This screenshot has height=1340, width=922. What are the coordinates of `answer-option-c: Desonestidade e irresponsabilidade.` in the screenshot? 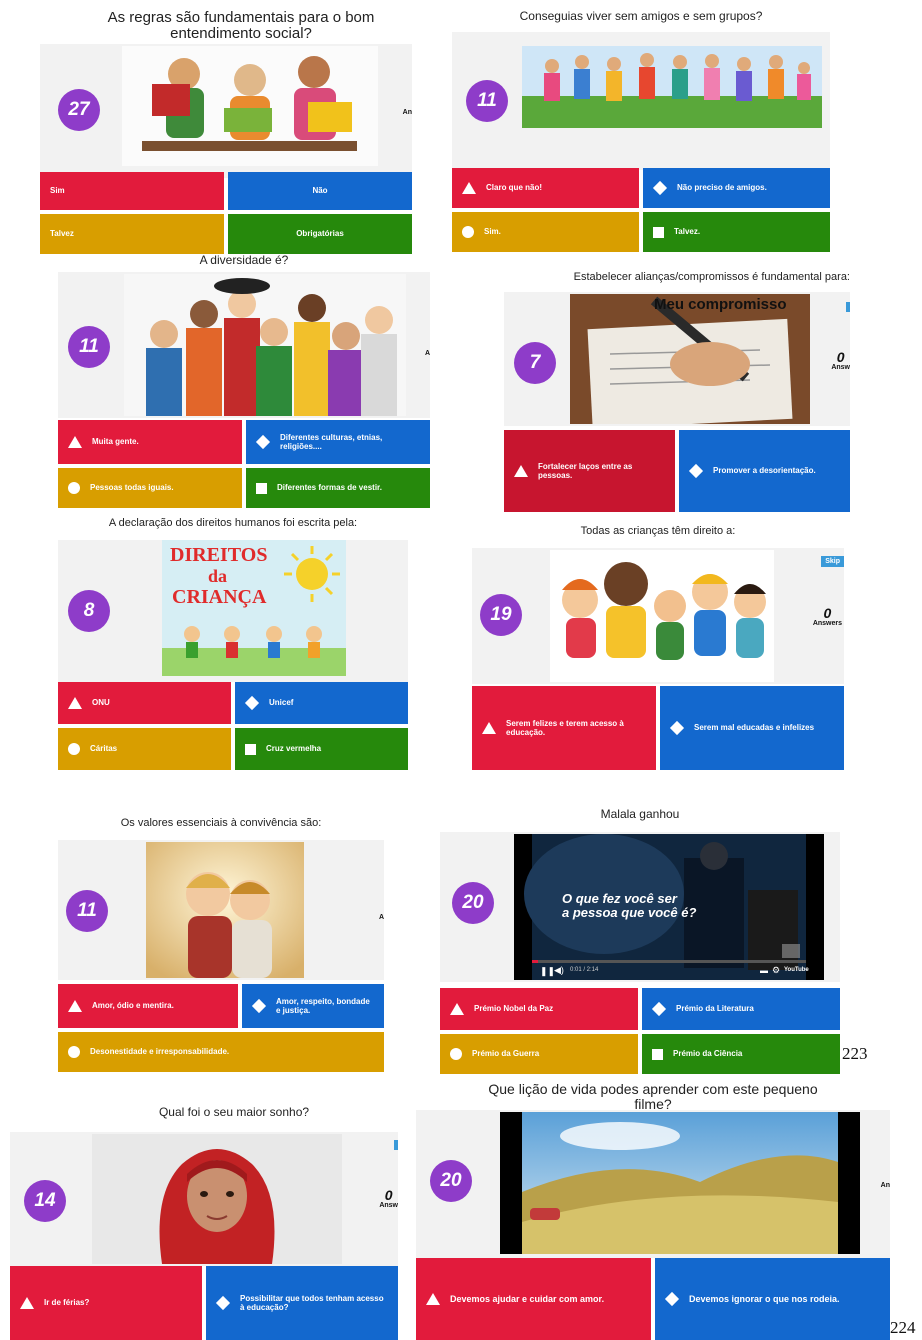 It's located at (221, 1052).